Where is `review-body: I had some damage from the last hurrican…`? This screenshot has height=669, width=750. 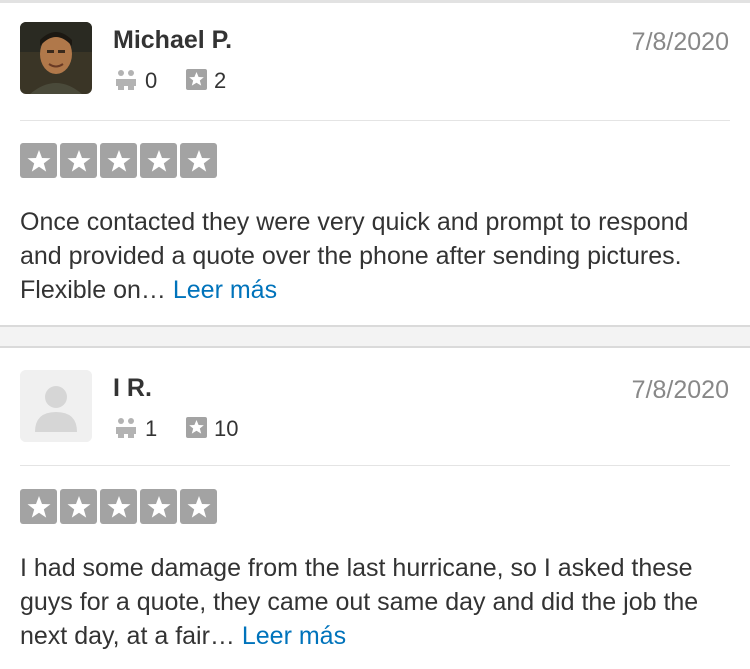 review-body: I had some damage from the last hurrican… is located at coordinates (359, 602).